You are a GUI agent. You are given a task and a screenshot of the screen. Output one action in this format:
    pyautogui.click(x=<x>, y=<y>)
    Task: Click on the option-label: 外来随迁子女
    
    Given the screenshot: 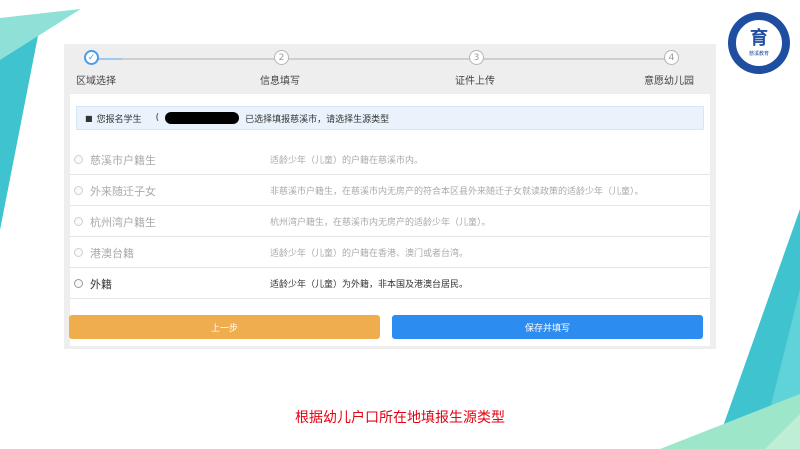 What is the action you would take?
    pyautogui.click(x=123, y=191)
    